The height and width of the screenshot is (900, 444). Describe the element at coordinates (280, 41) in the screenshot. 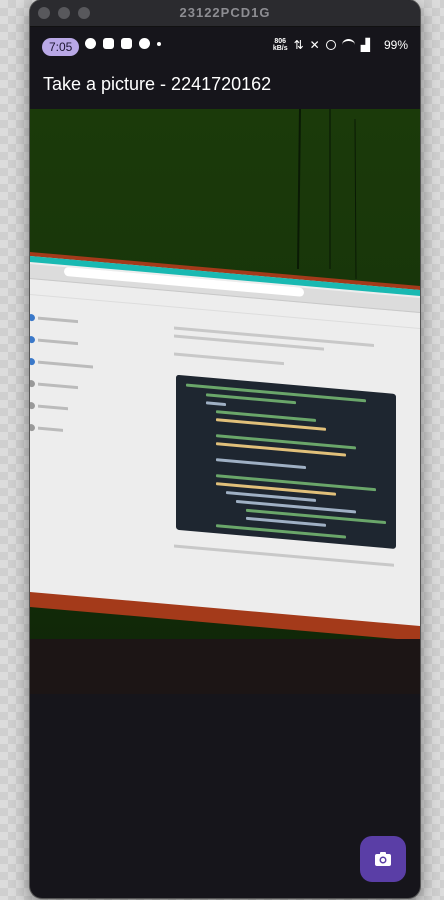

I see `network-speed-value: 806` at that location.